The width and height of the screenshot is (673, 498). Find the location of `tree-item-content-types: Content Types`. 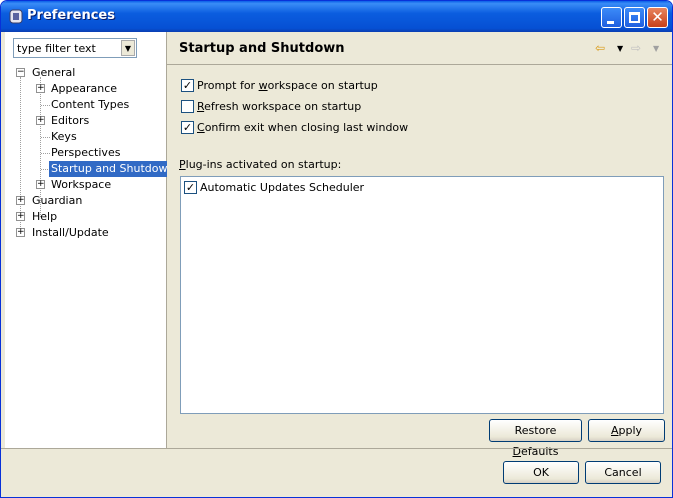

tree-item-content-types: Content Types is located at coordinates (90, 105).